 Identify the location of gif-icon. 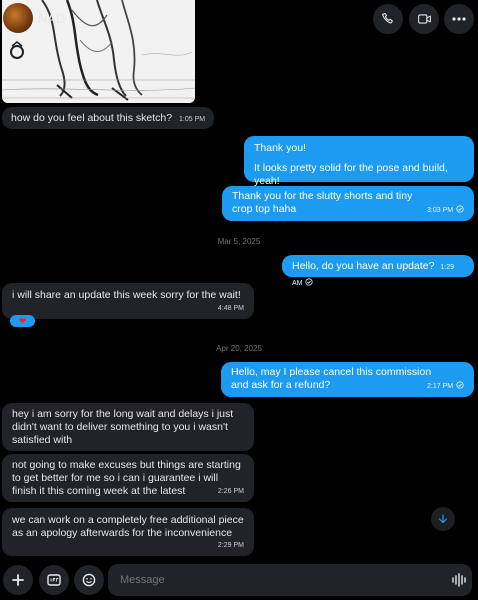
(54, 580).